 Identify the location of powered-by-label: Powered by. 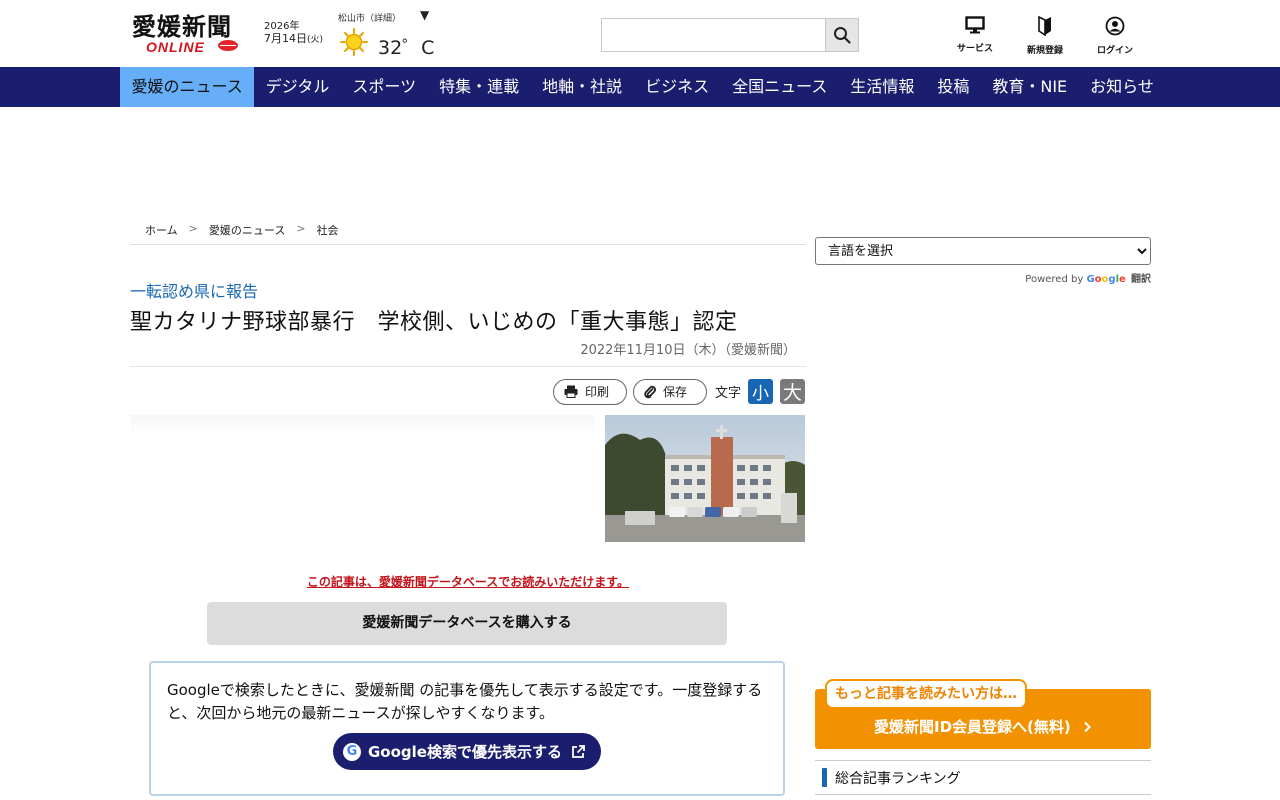
(1054, 279).